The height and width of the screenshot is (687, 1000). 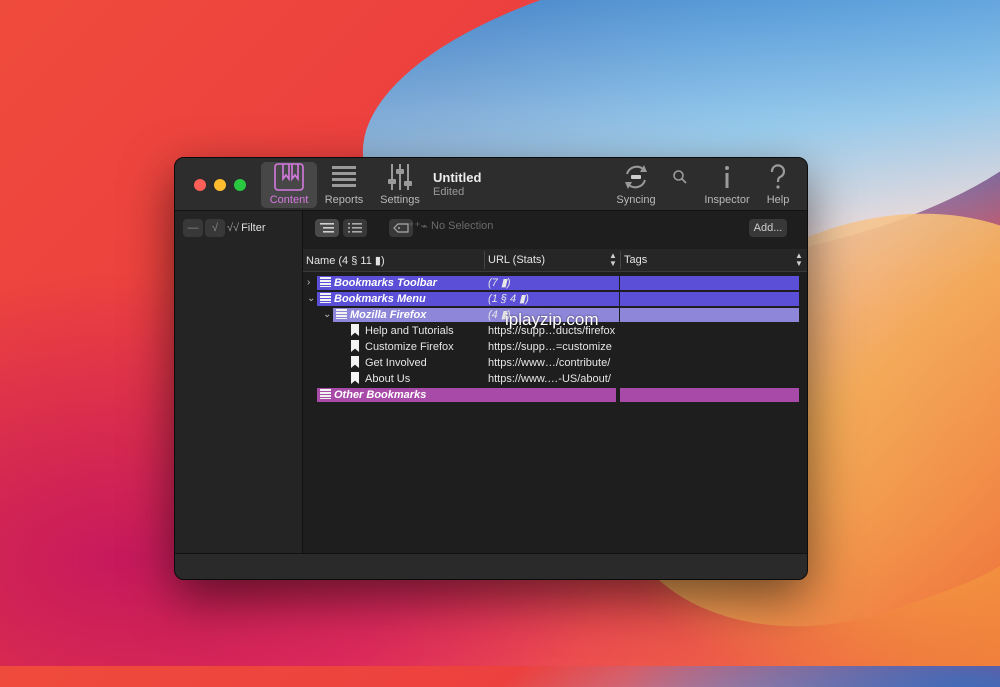 I want to click on settings-label: Settings, so click(x=400, y=200).